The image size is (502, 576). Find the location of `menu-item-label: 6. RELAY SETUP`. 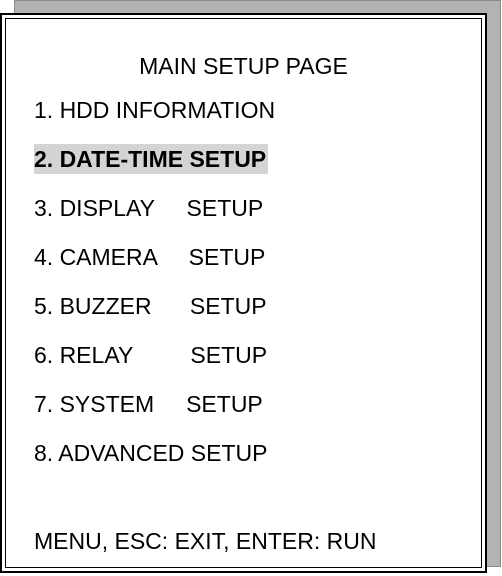

menu-item-label: 6. RELAY SETUP is located at coordinates (151, 355).